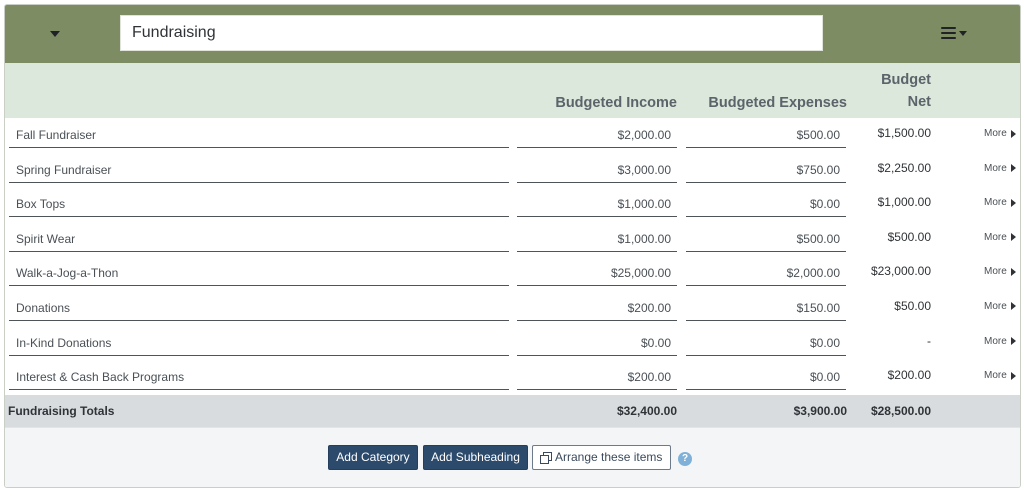 The height and width of the screenshot is (491, 1024). What do you see at coordinates (912, 305) in the screenshot?
I see `budget-net-value: $50.00` at bounding box center [912, 305].